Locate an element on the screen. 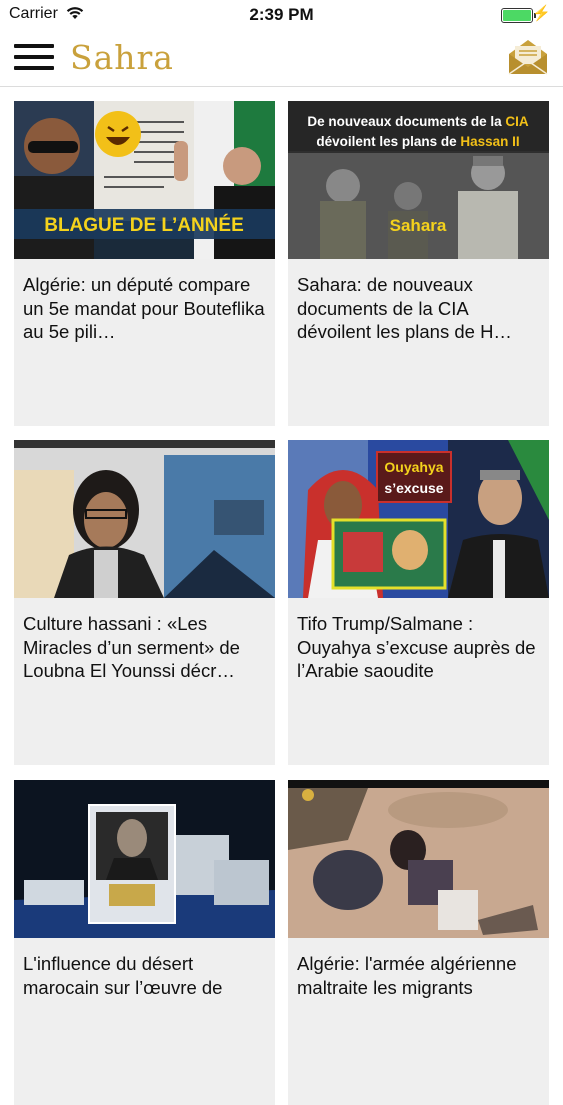  clock: 2:39 PM is located at coordinates (281, 14).